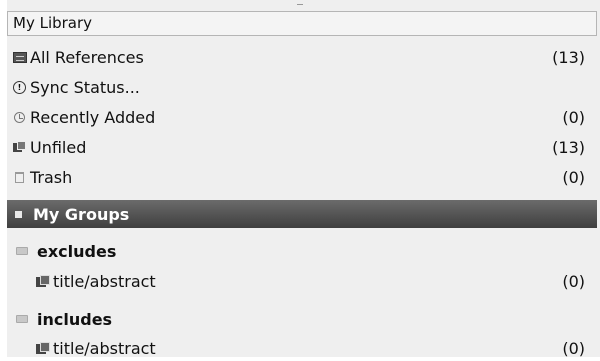  Describe the element at coordinates (18, 214) in the screenshot. I see `groups-square-icon` at that location.